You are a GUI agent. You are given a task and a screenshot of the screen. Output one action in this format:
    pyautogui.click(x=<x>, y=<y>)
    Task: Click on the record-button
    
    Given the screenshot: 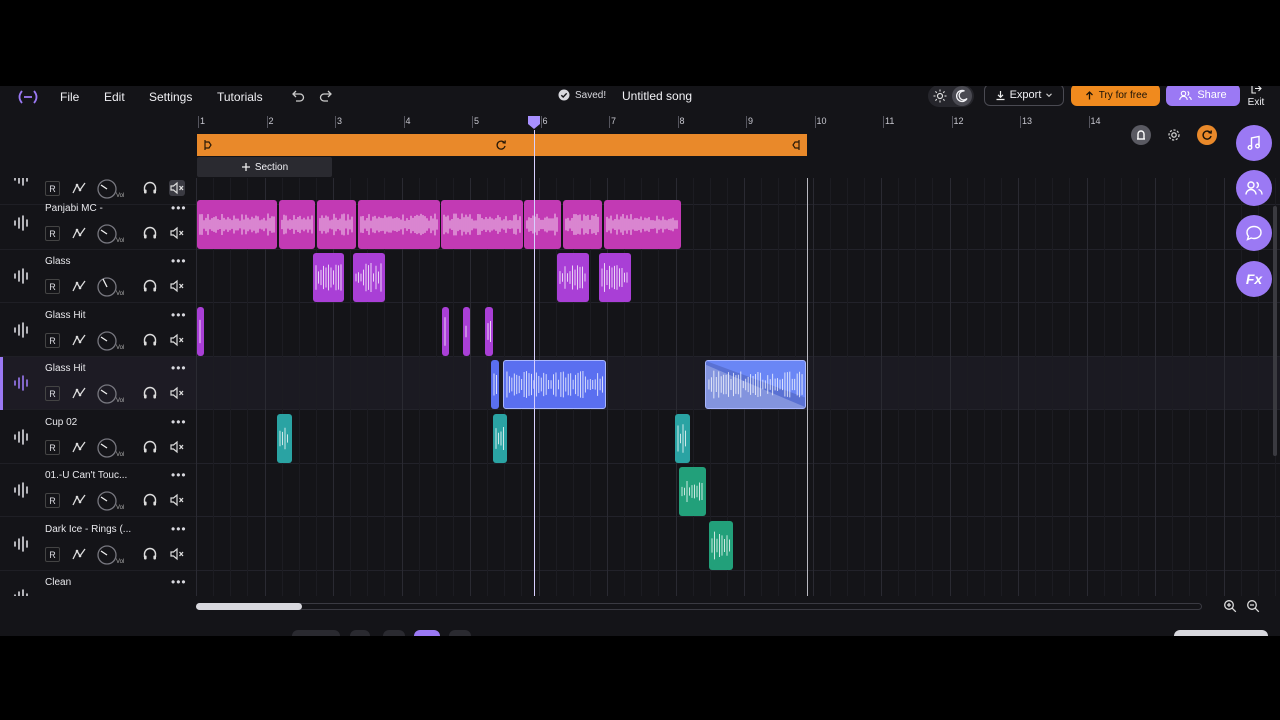 What is the action you would take?
    pyautogui.click(x=316, y=633)
    